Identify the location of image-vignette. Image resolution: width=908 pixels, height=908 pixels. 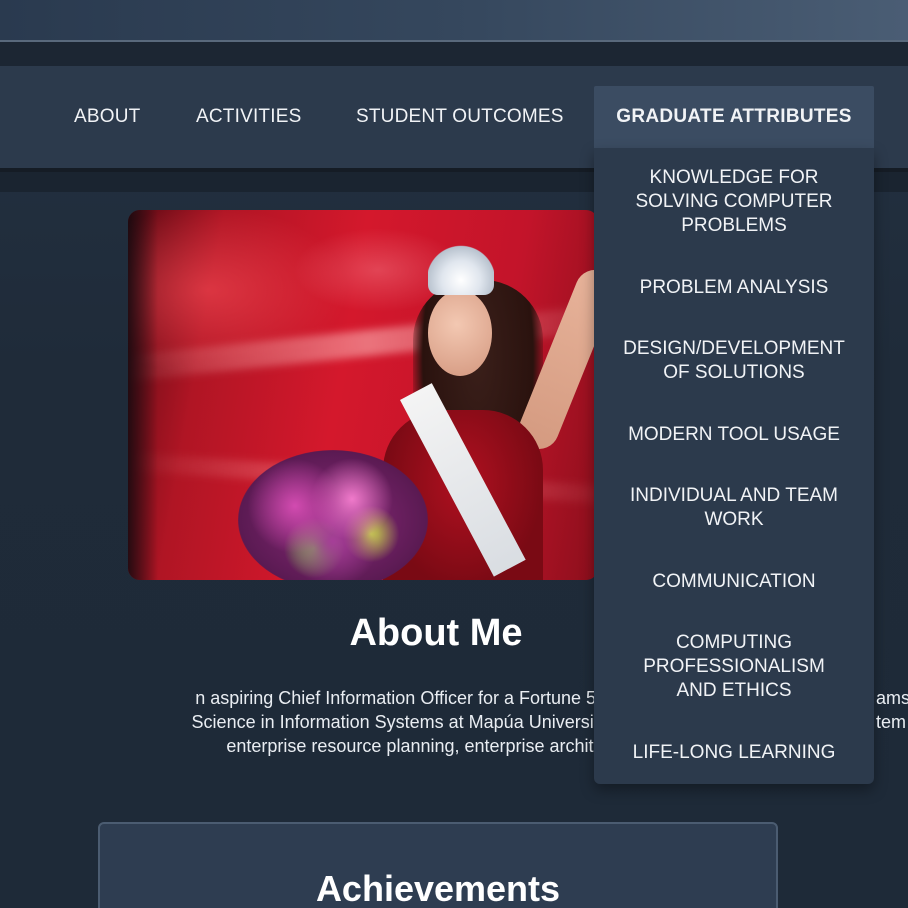
(143, 395).